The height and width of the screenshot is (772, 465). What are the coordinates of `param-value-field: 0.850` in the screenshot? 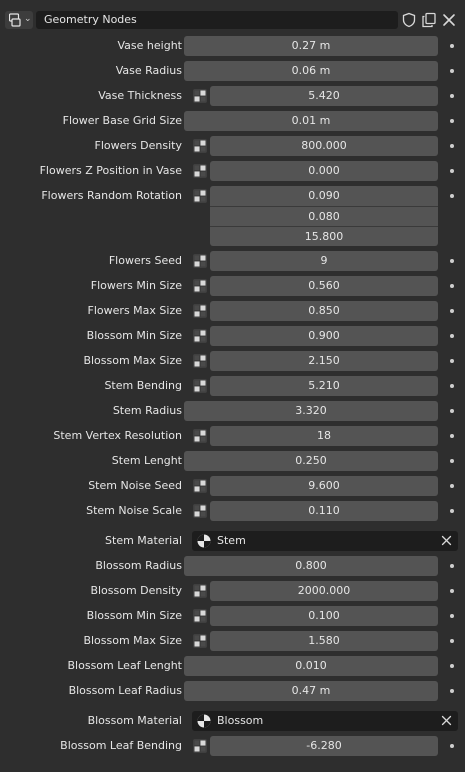 It's located at (324, 311).